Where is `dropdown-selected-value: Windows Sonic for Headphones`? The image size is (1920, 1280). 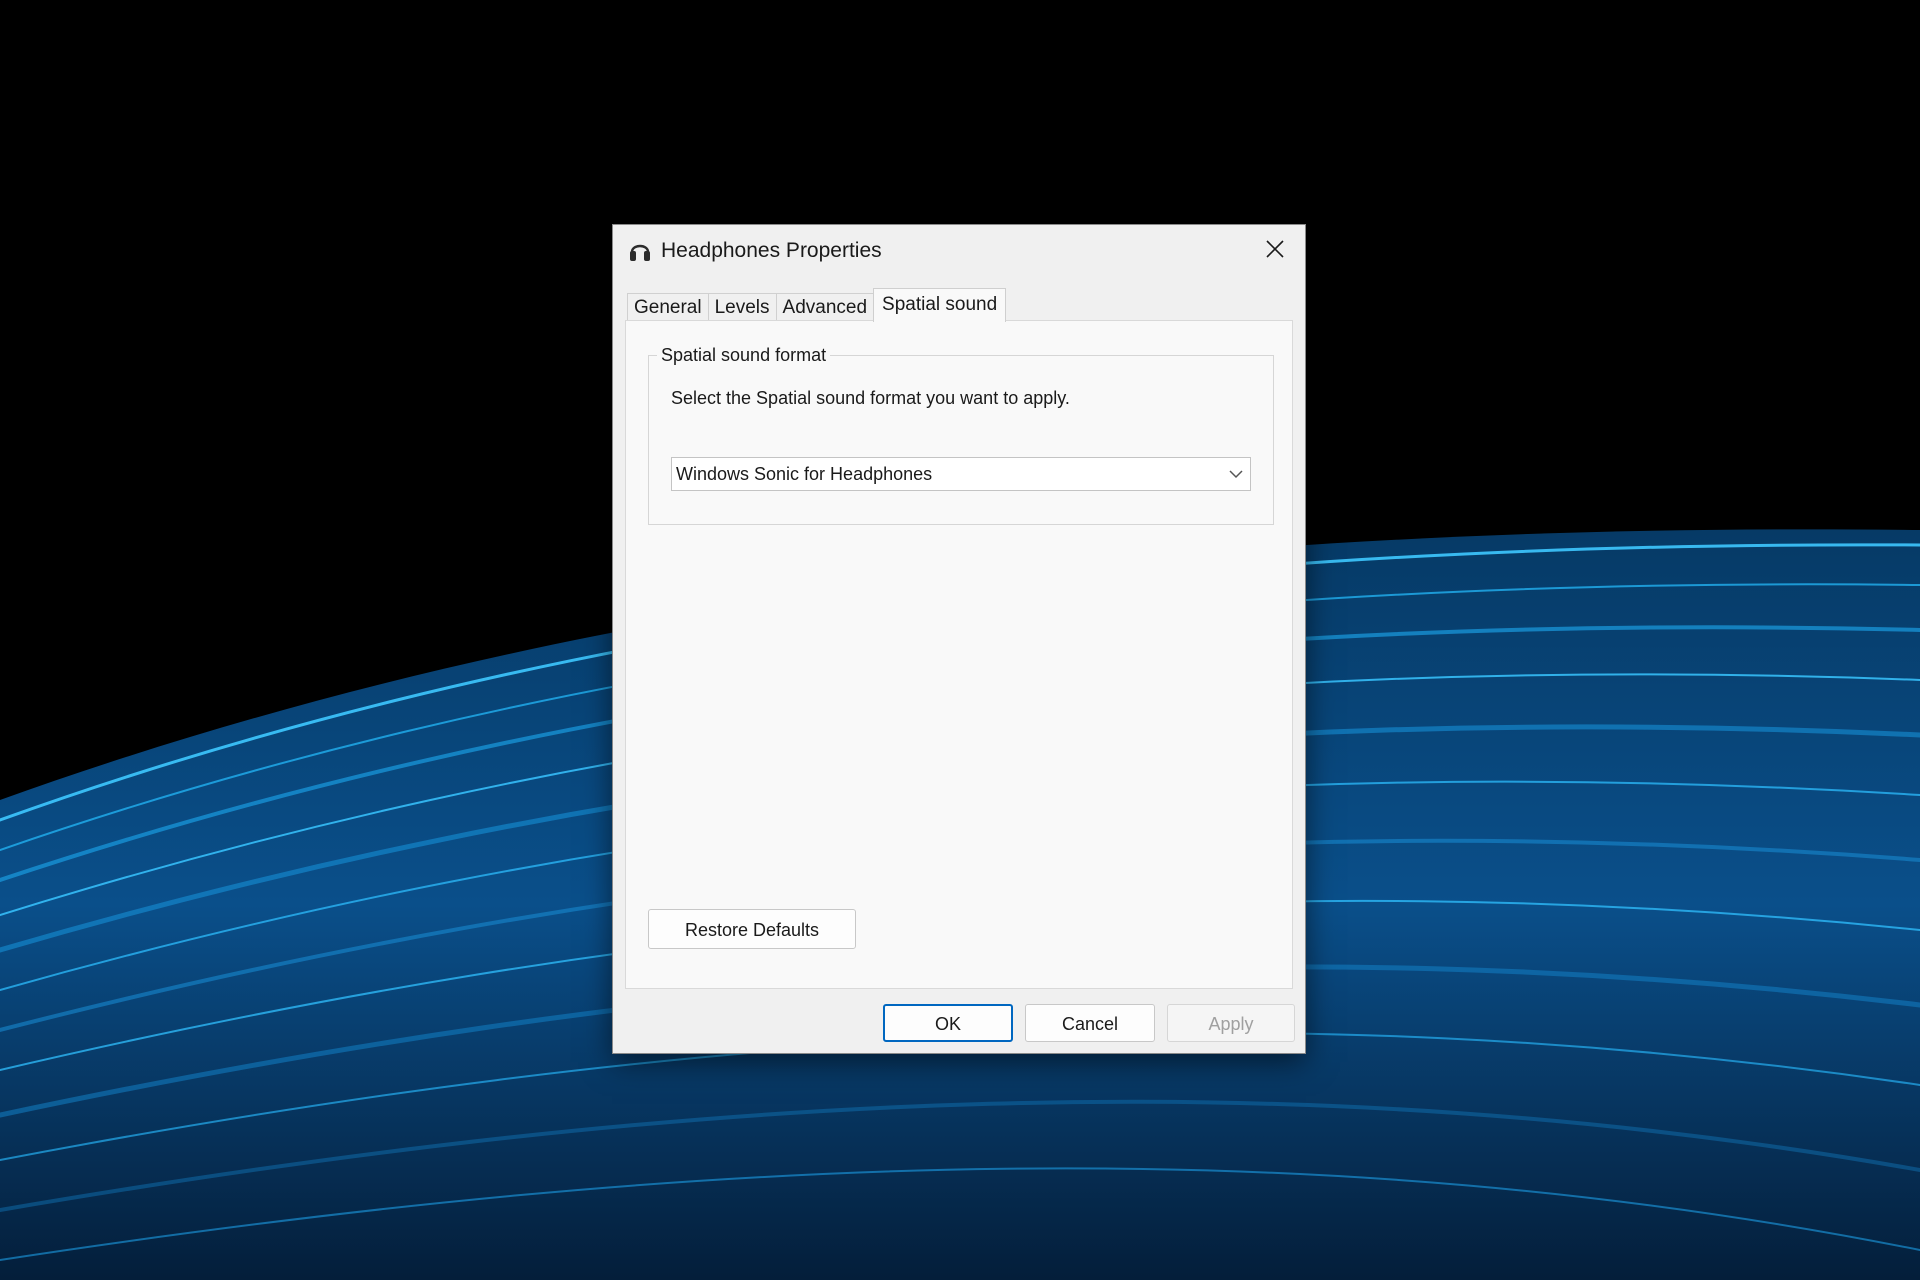 dropdown-selected-value: Windows Sonic for Headphones is located at coordinates (804, 474).